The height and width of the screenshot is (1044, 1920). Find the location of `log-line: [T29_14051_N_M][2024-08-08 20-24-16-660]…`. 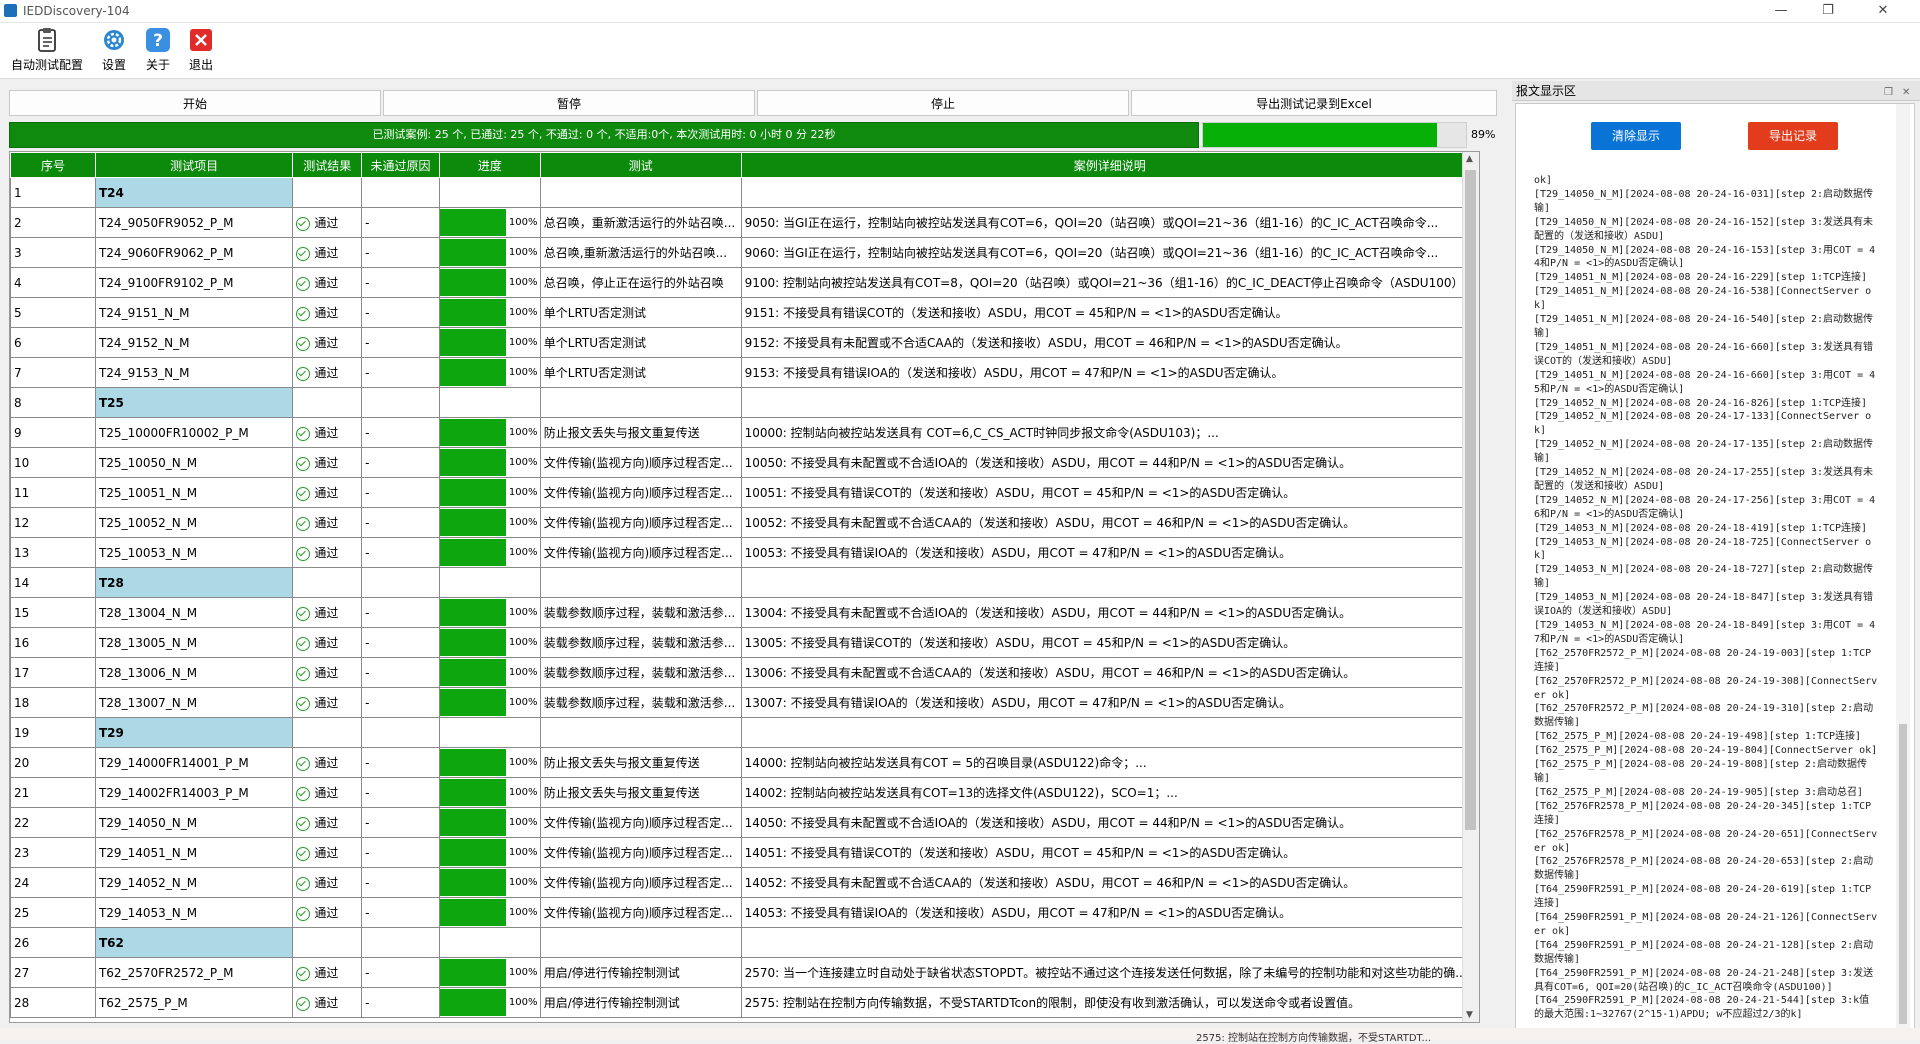

log-line: [T29_14051_N_M][2024-08-08 20-24-16-660]… is located at coordinates (1705, 382).